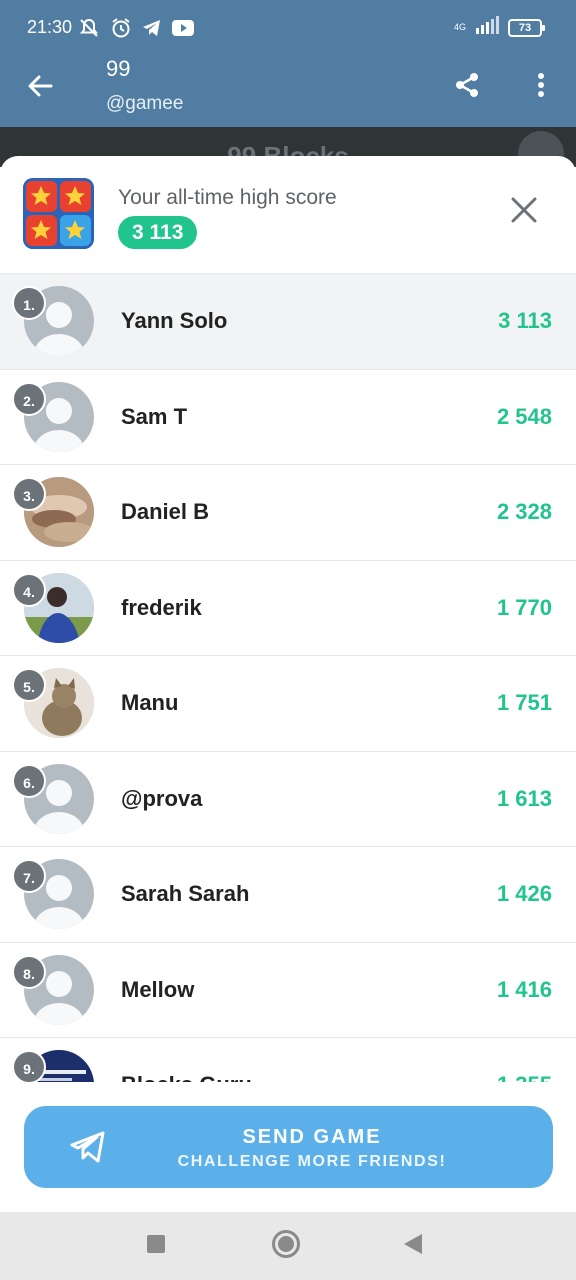 The width and height of the screenshot is (576, 1280). What do you see at coordinates (158, 232) in the screenshot?
I see `high-score-badge: 3 113` at bounding box center [158, 232].